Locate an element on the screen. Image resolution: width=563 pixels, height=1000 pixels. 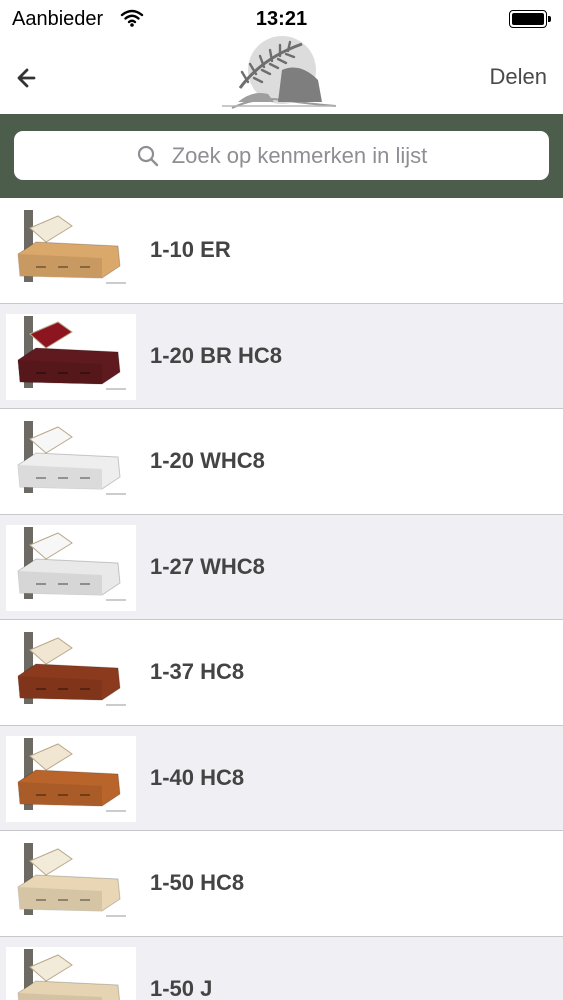
item-title: 1-10 ER is located at coordinates (190, 250).